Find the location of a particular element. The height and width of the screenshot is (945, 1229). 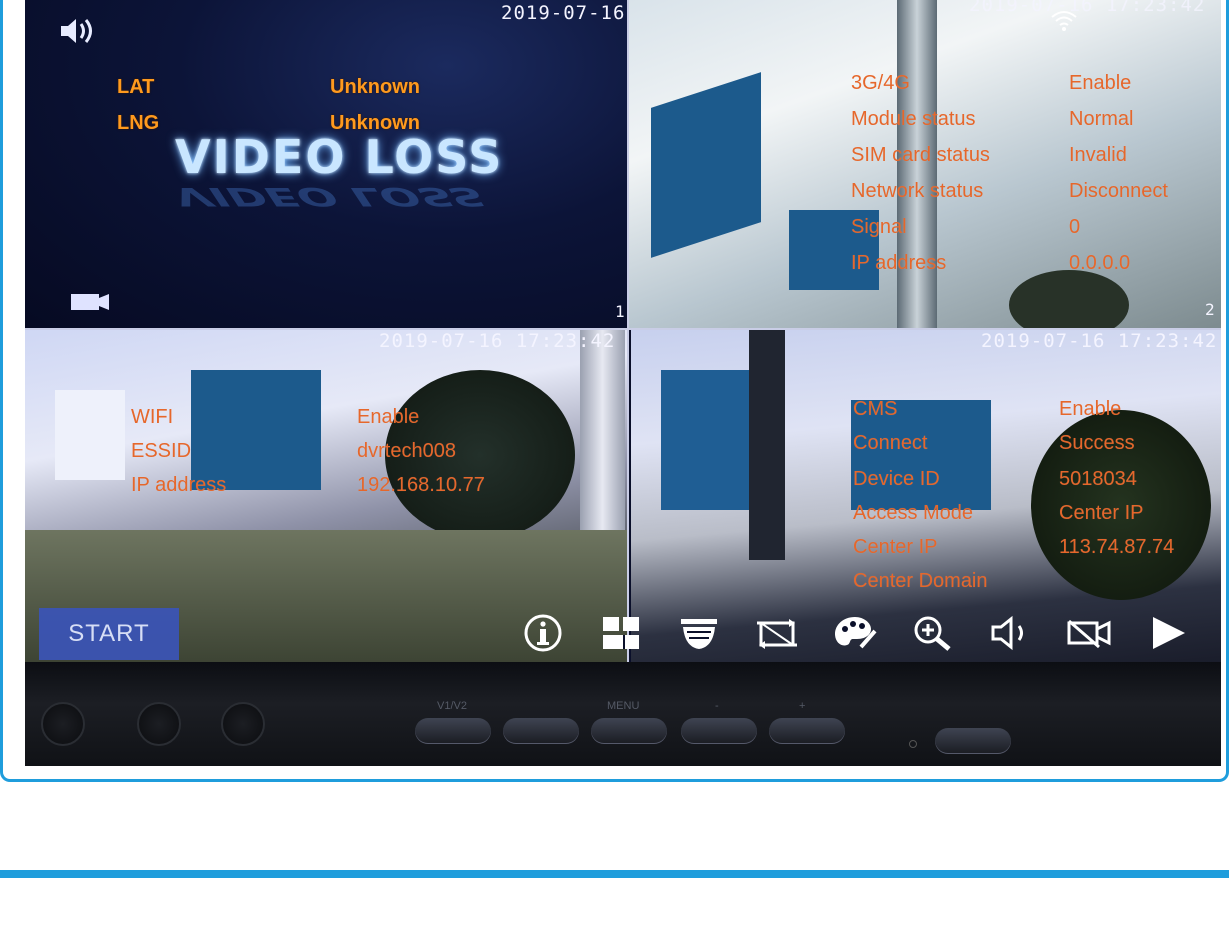

lng-label: LNG is located at coordinates (138, 123).